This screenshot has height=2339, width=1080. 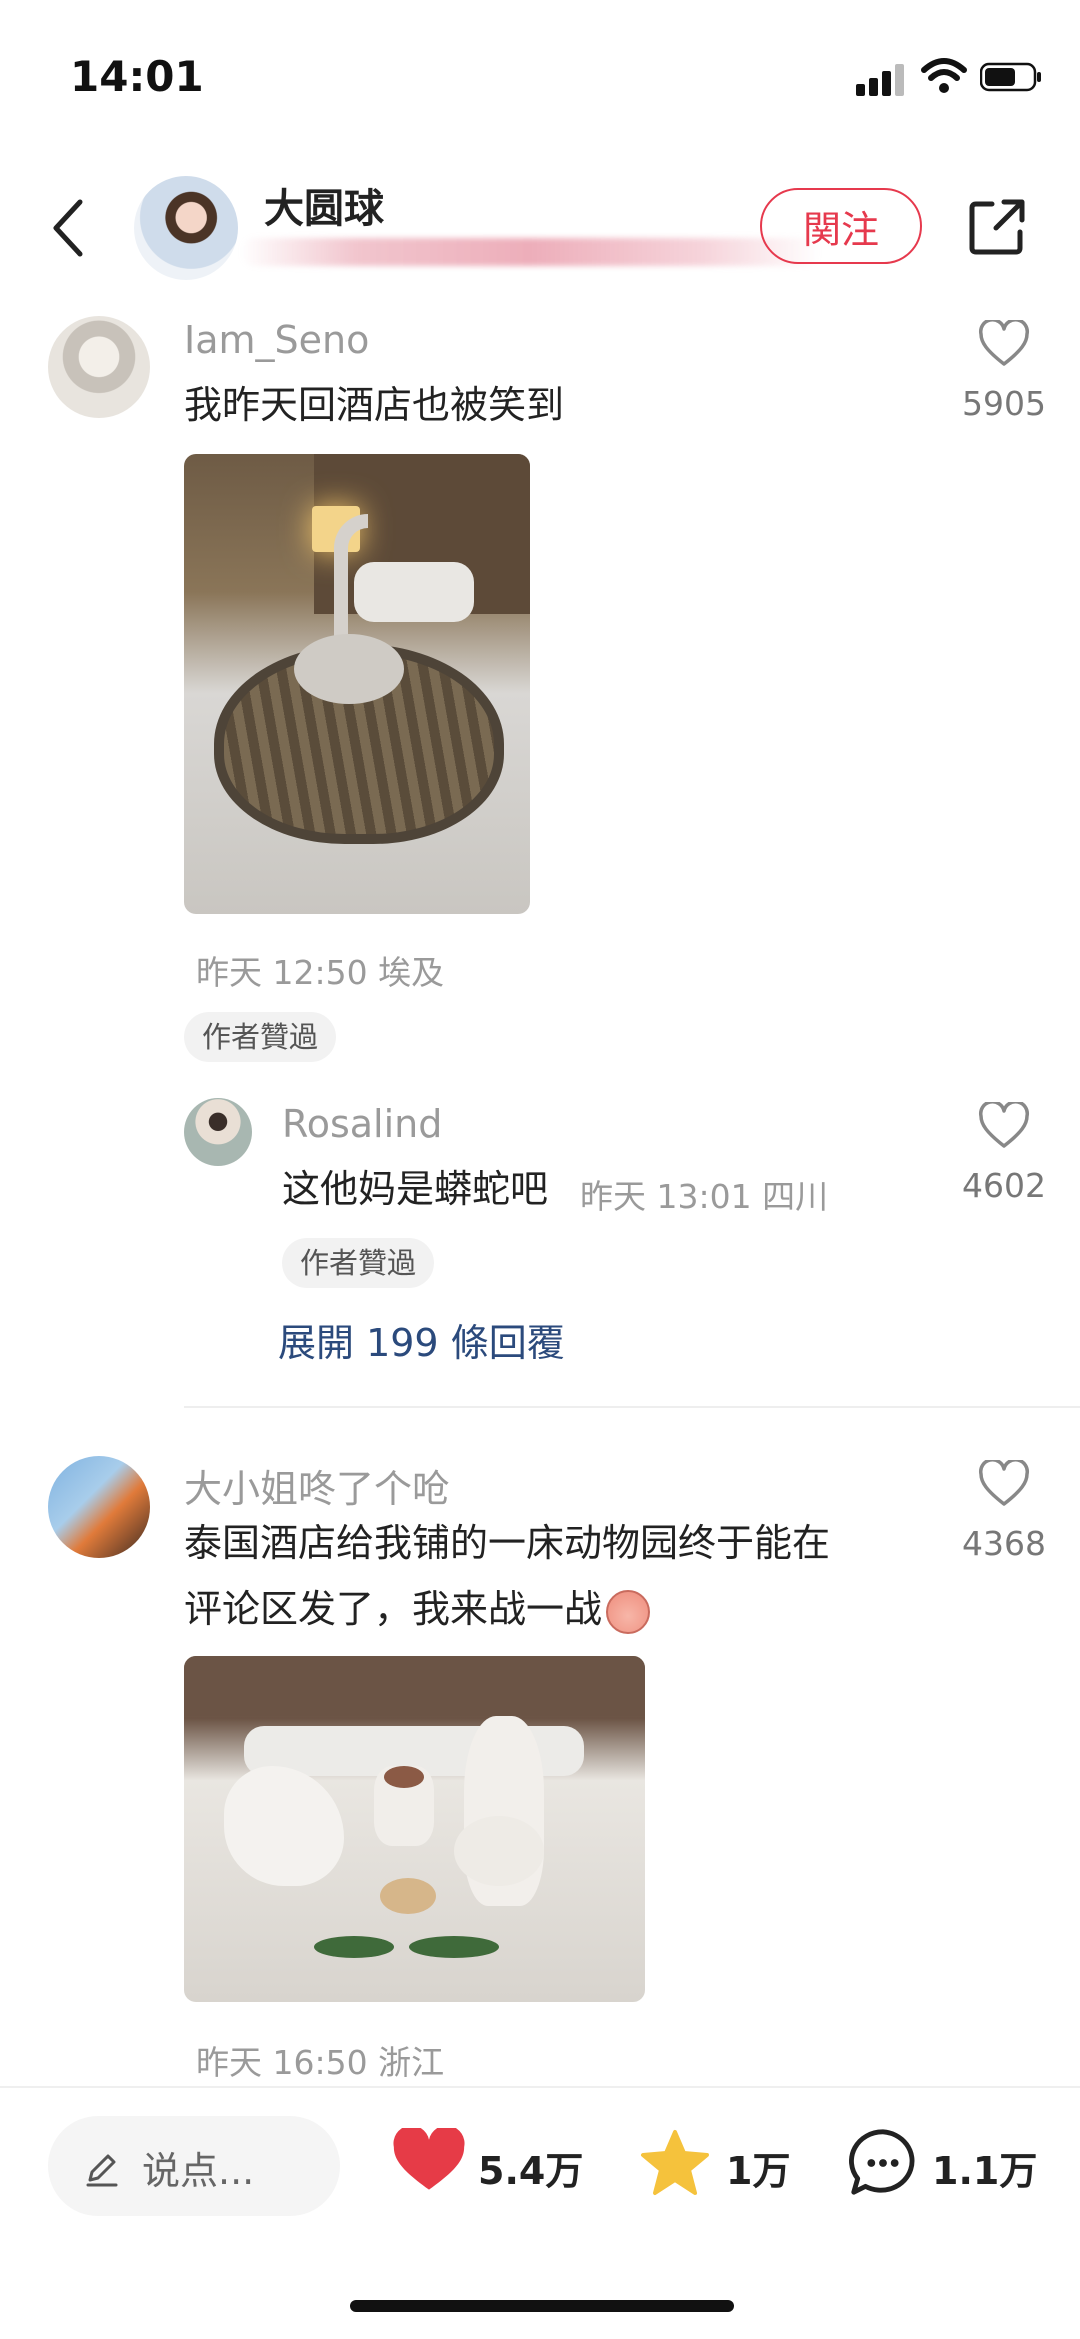 What do you see at coordinates (324, 205) in the screenshot?
I see `author-name: 大圆球` at bounding box center [324, 205].